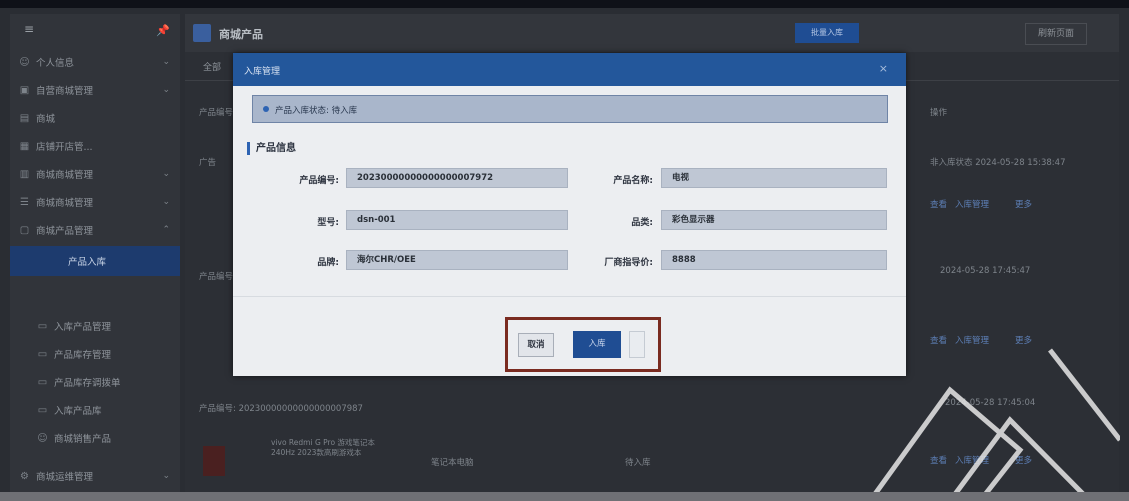  I want to click on sidebar-item-stock-mgmt: ▭ 产品库存管理, so click(95, 354).